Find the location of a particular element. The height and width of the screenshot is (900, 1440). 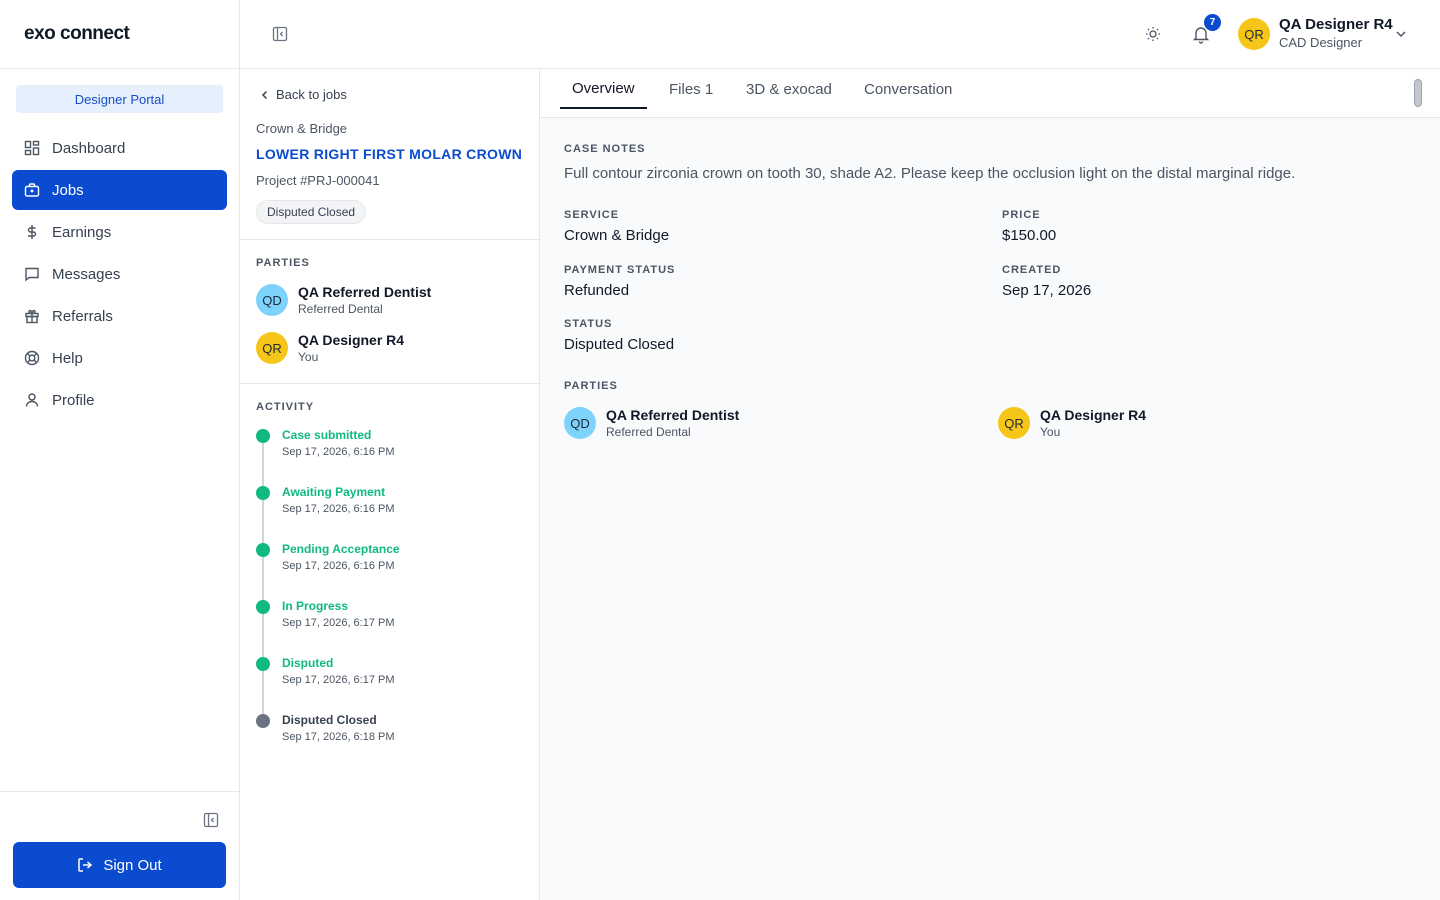

timeline-item: Case submitted Sep 17, 2026, 6:16 PM is located at coordinates (391, 456).